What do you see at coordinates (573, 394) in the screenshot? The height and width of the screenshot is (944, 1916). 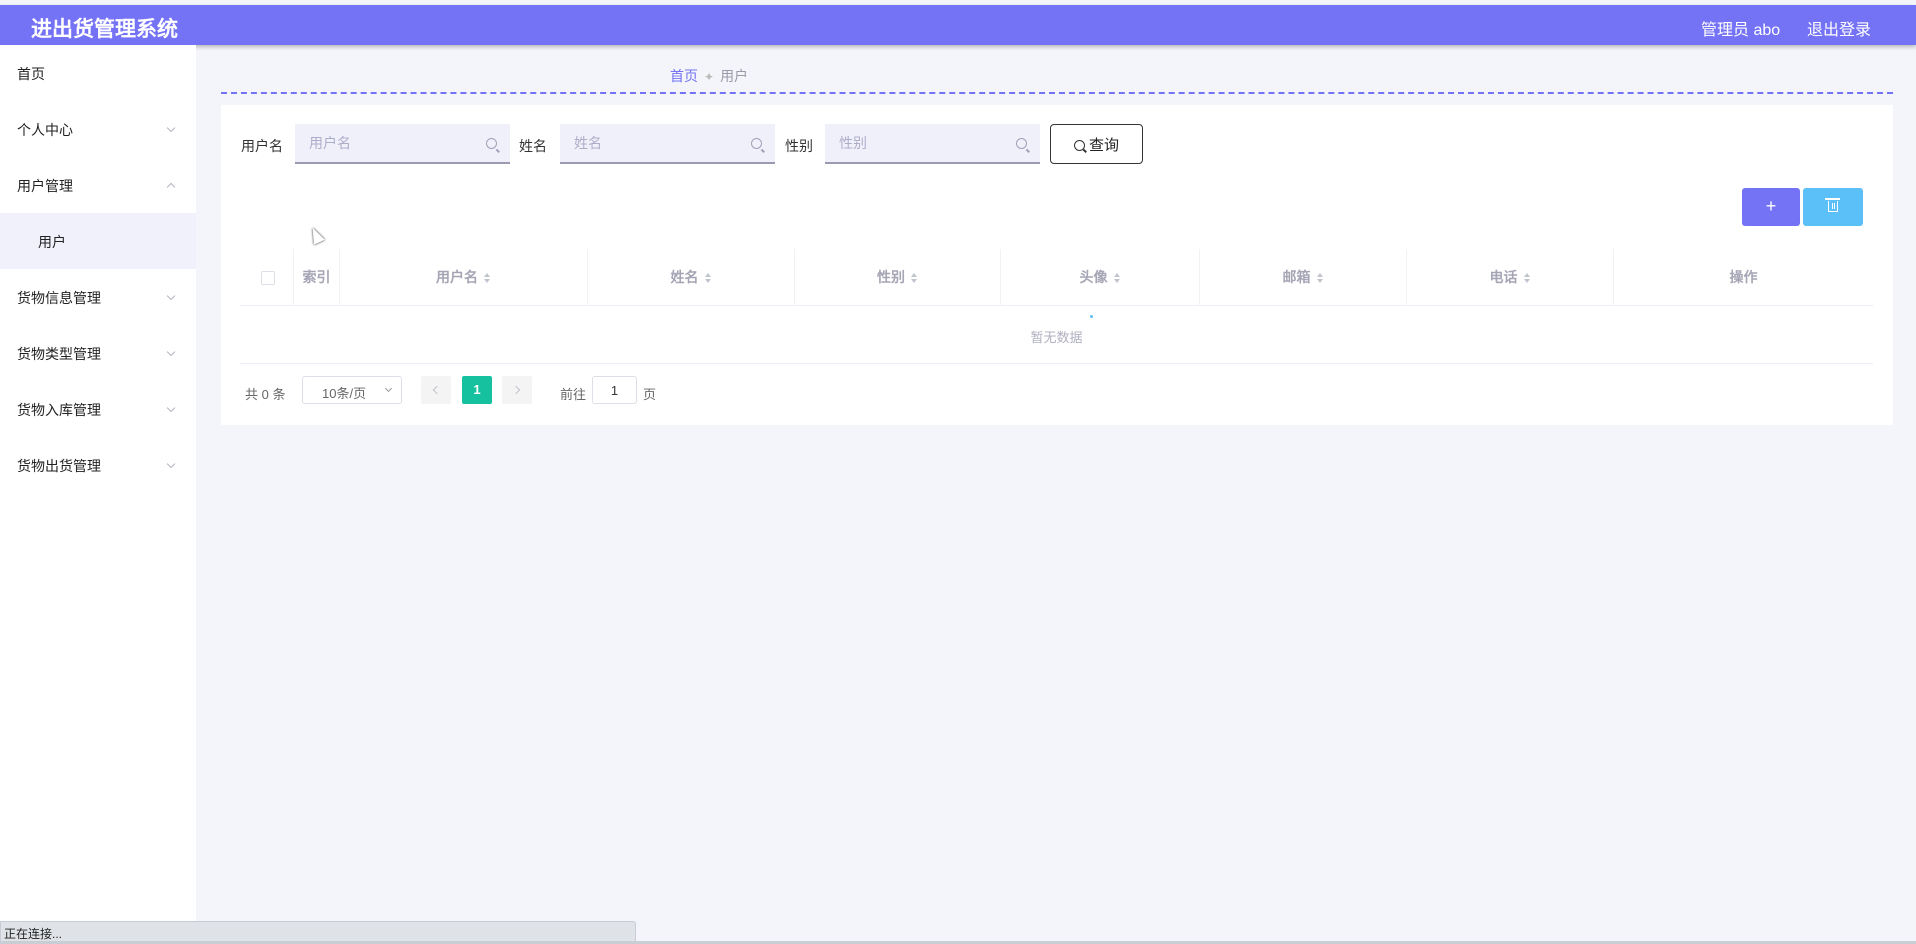 I see `goto-label: 前往` at bounding box center [573, 394].